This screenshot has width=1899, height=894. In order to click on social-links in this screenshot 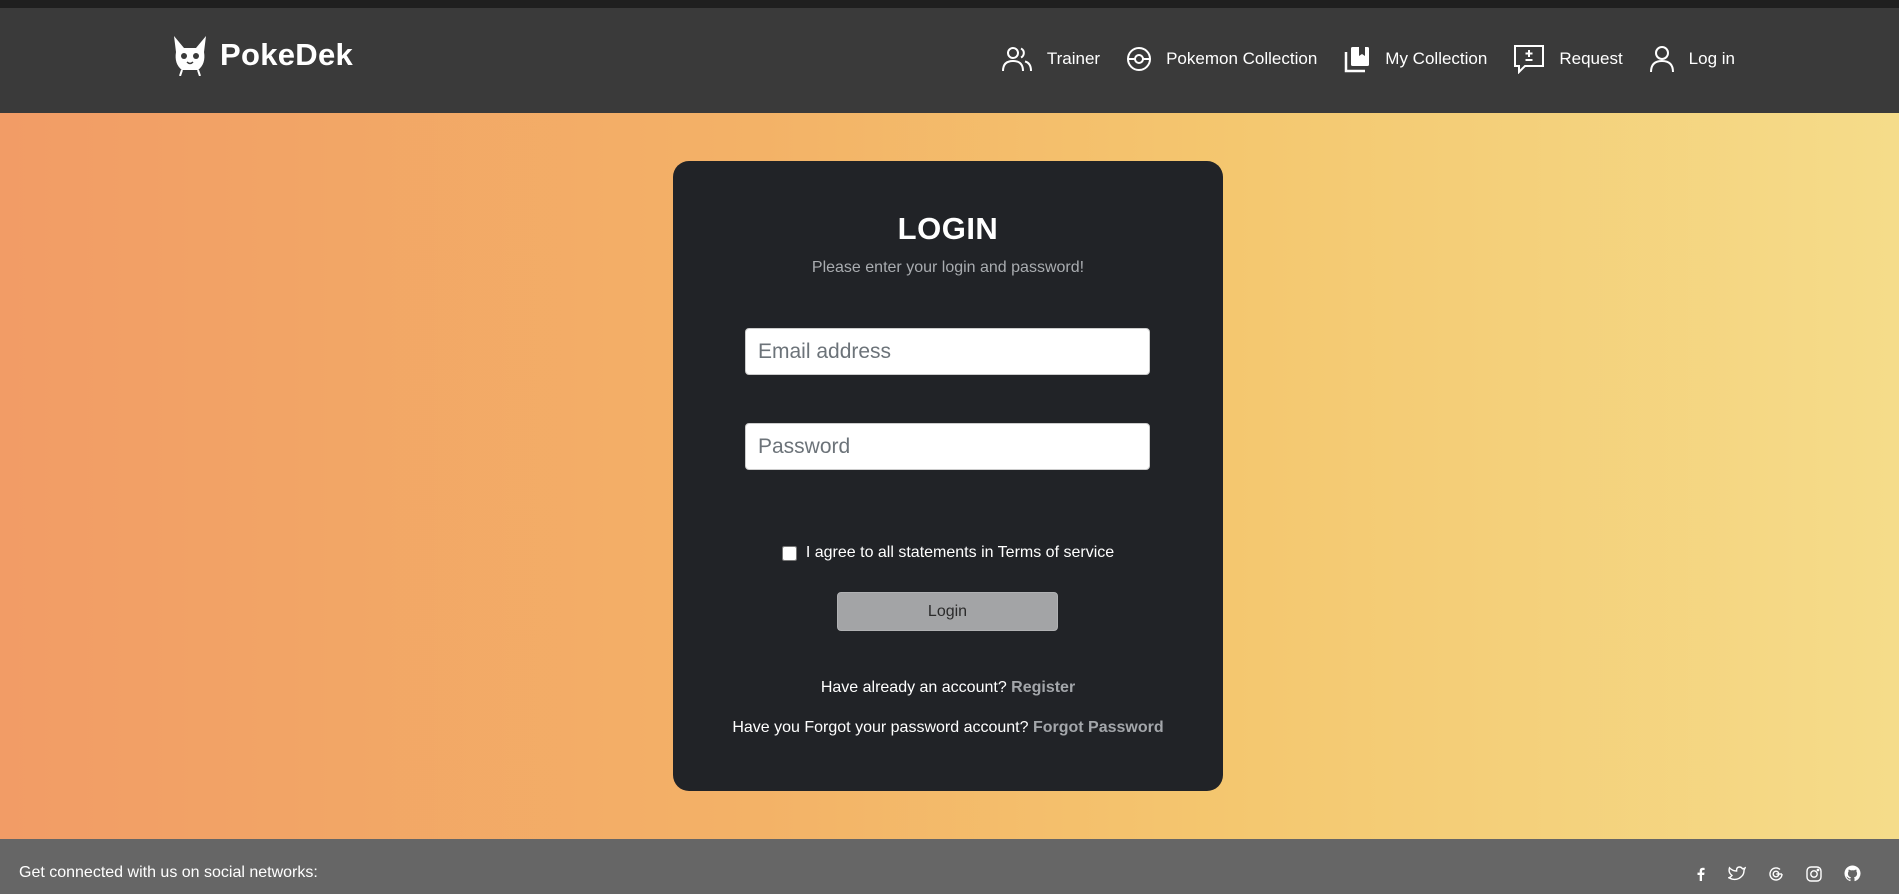, I will do `click(1778, 873)`.